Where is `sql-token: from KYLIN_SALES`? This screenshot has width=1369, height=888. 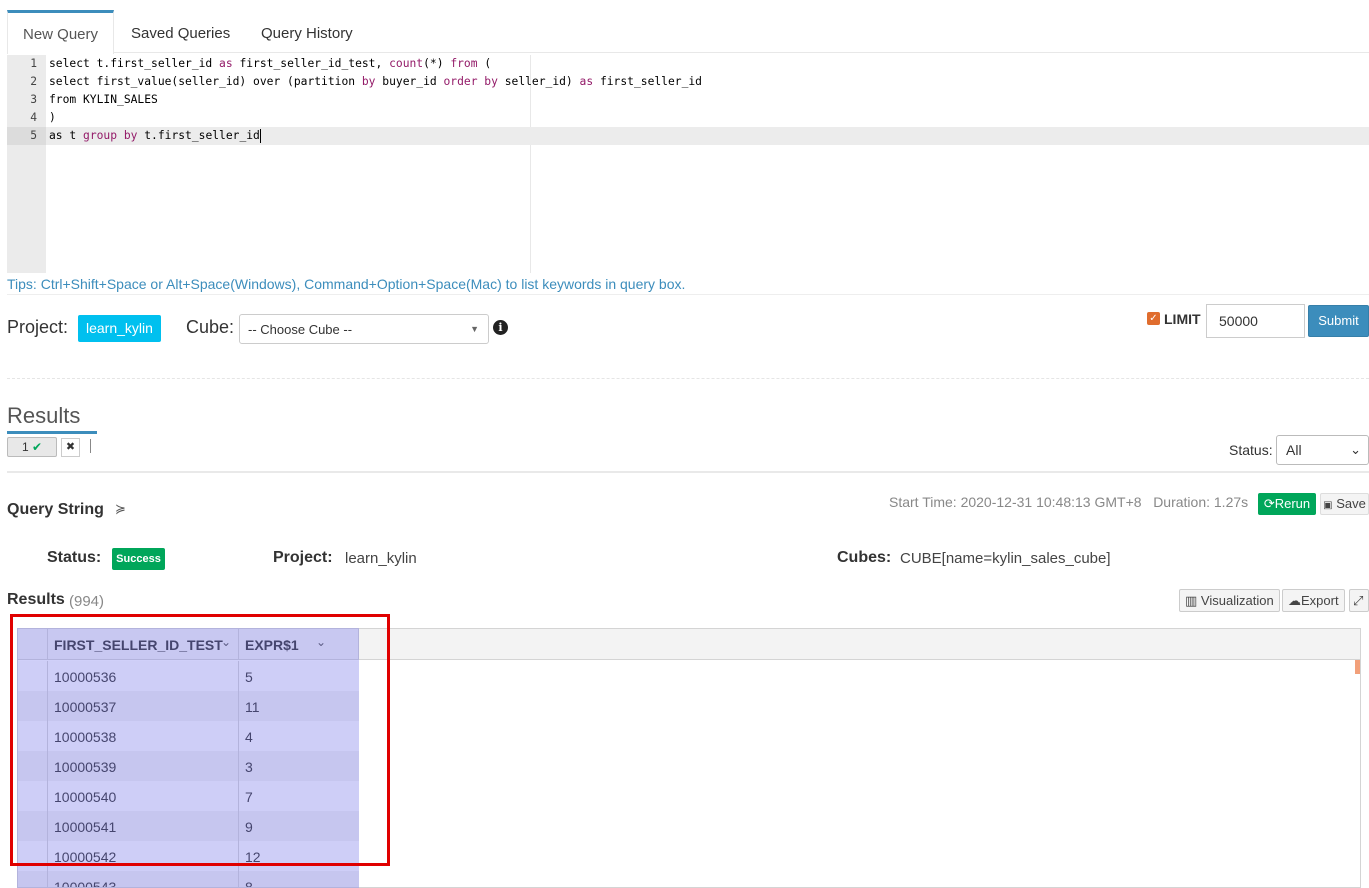 sql-token: from KYLIN_SALES is located at coordinates (103, 99).